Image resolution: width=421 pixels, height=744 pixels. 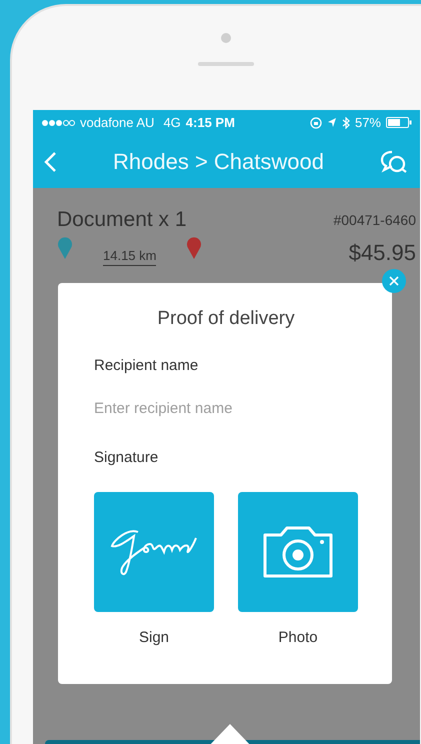 I want to click on item-count: Document x 1, so click(x=122, y=220).